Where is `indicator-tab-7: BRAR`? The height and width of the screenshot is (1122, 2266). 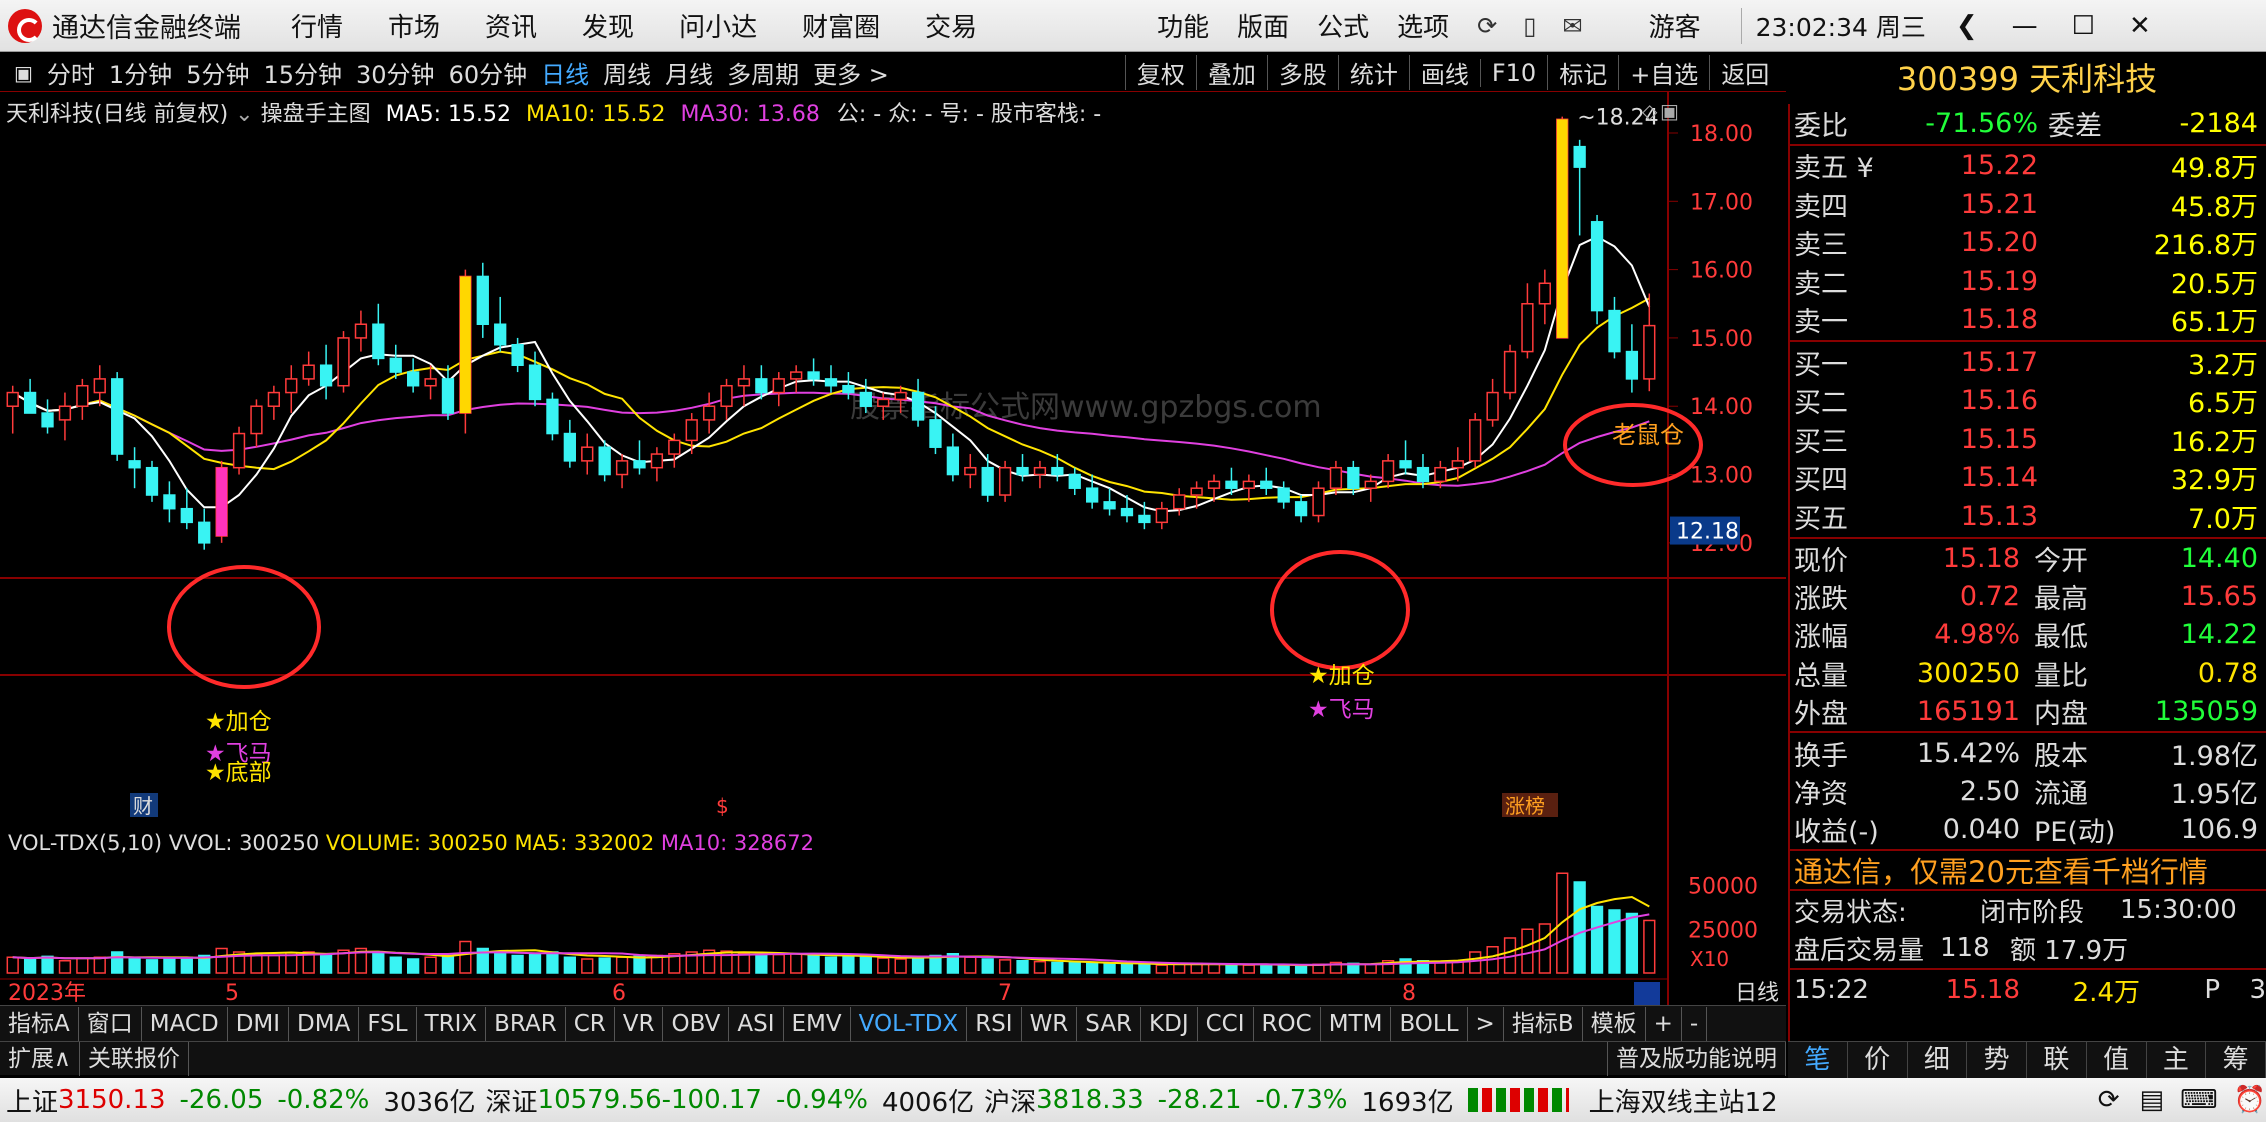
indicator-tab-7: BRAR is located at coordinates (526, 1023).